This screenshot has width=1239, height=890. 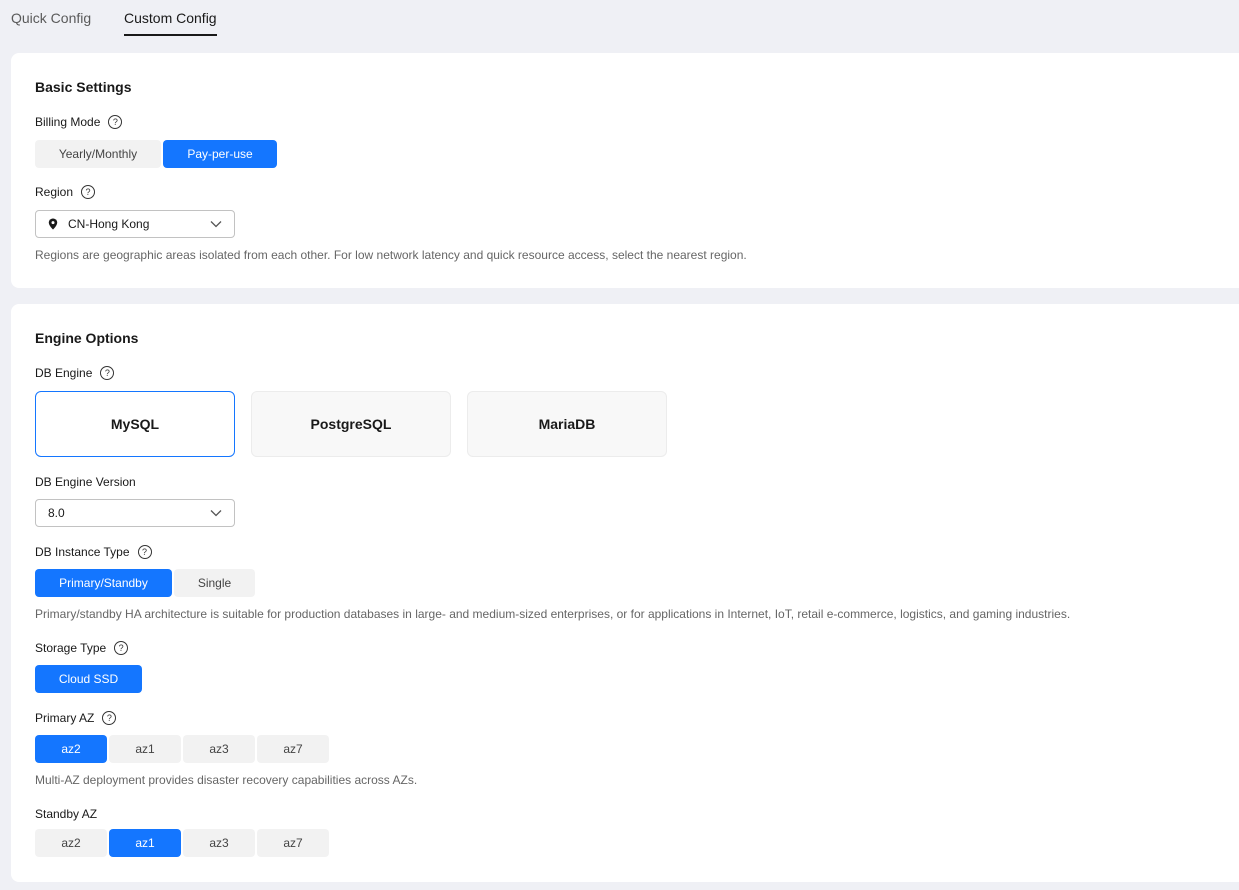 I want to click on primary-az-az3-button: az3, so click(x=219, y=749).